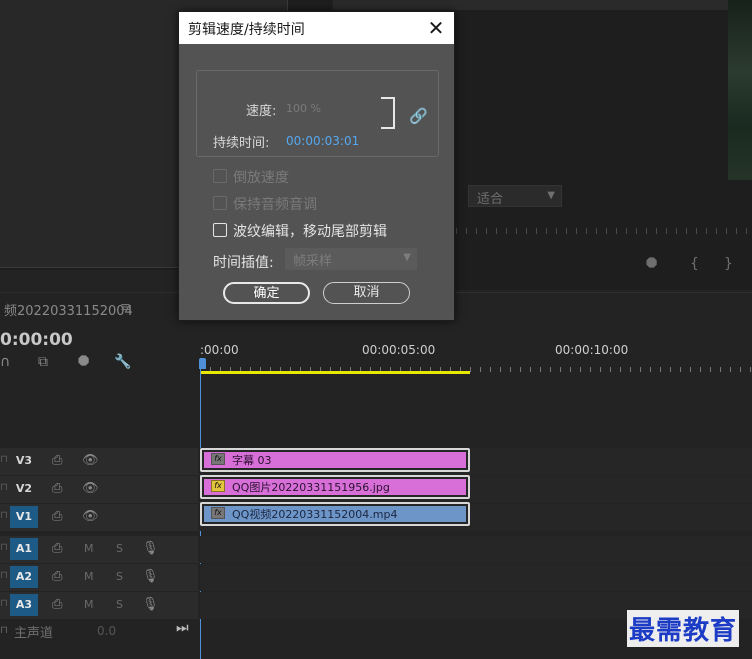 Image resolution: width=752 pixels, height=659 pixels. Describe the element at coordinates (551, 195) in the screenshot. I see `chevron-down-icon: ▼` at that location.